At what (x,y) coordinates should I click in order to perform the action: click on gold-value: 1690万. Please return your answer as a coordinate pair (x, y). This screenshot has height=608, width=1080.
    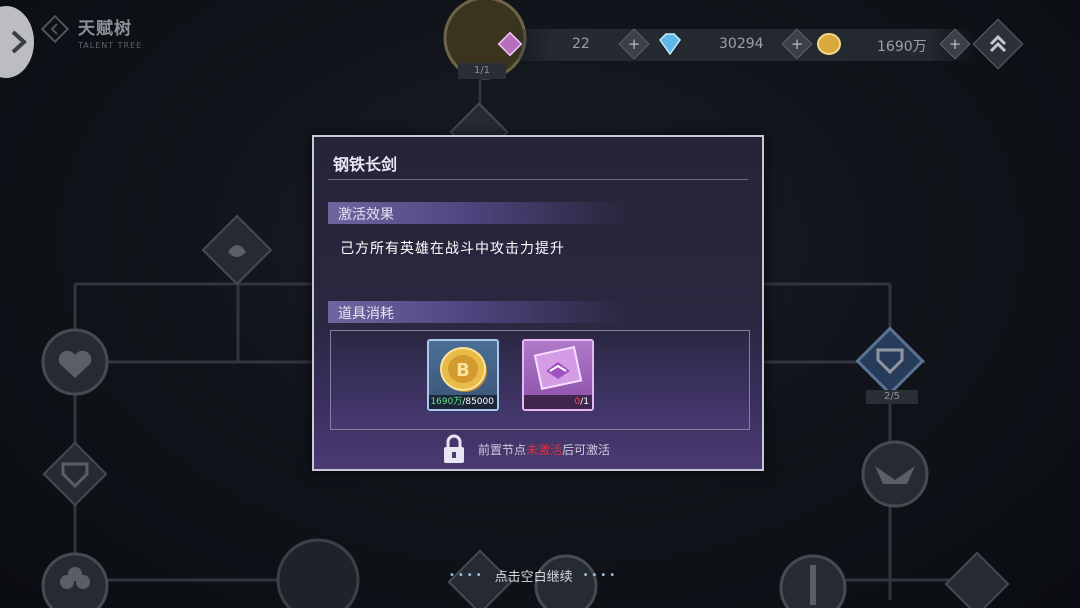
    Looking at the image, I should click on (902, 47).